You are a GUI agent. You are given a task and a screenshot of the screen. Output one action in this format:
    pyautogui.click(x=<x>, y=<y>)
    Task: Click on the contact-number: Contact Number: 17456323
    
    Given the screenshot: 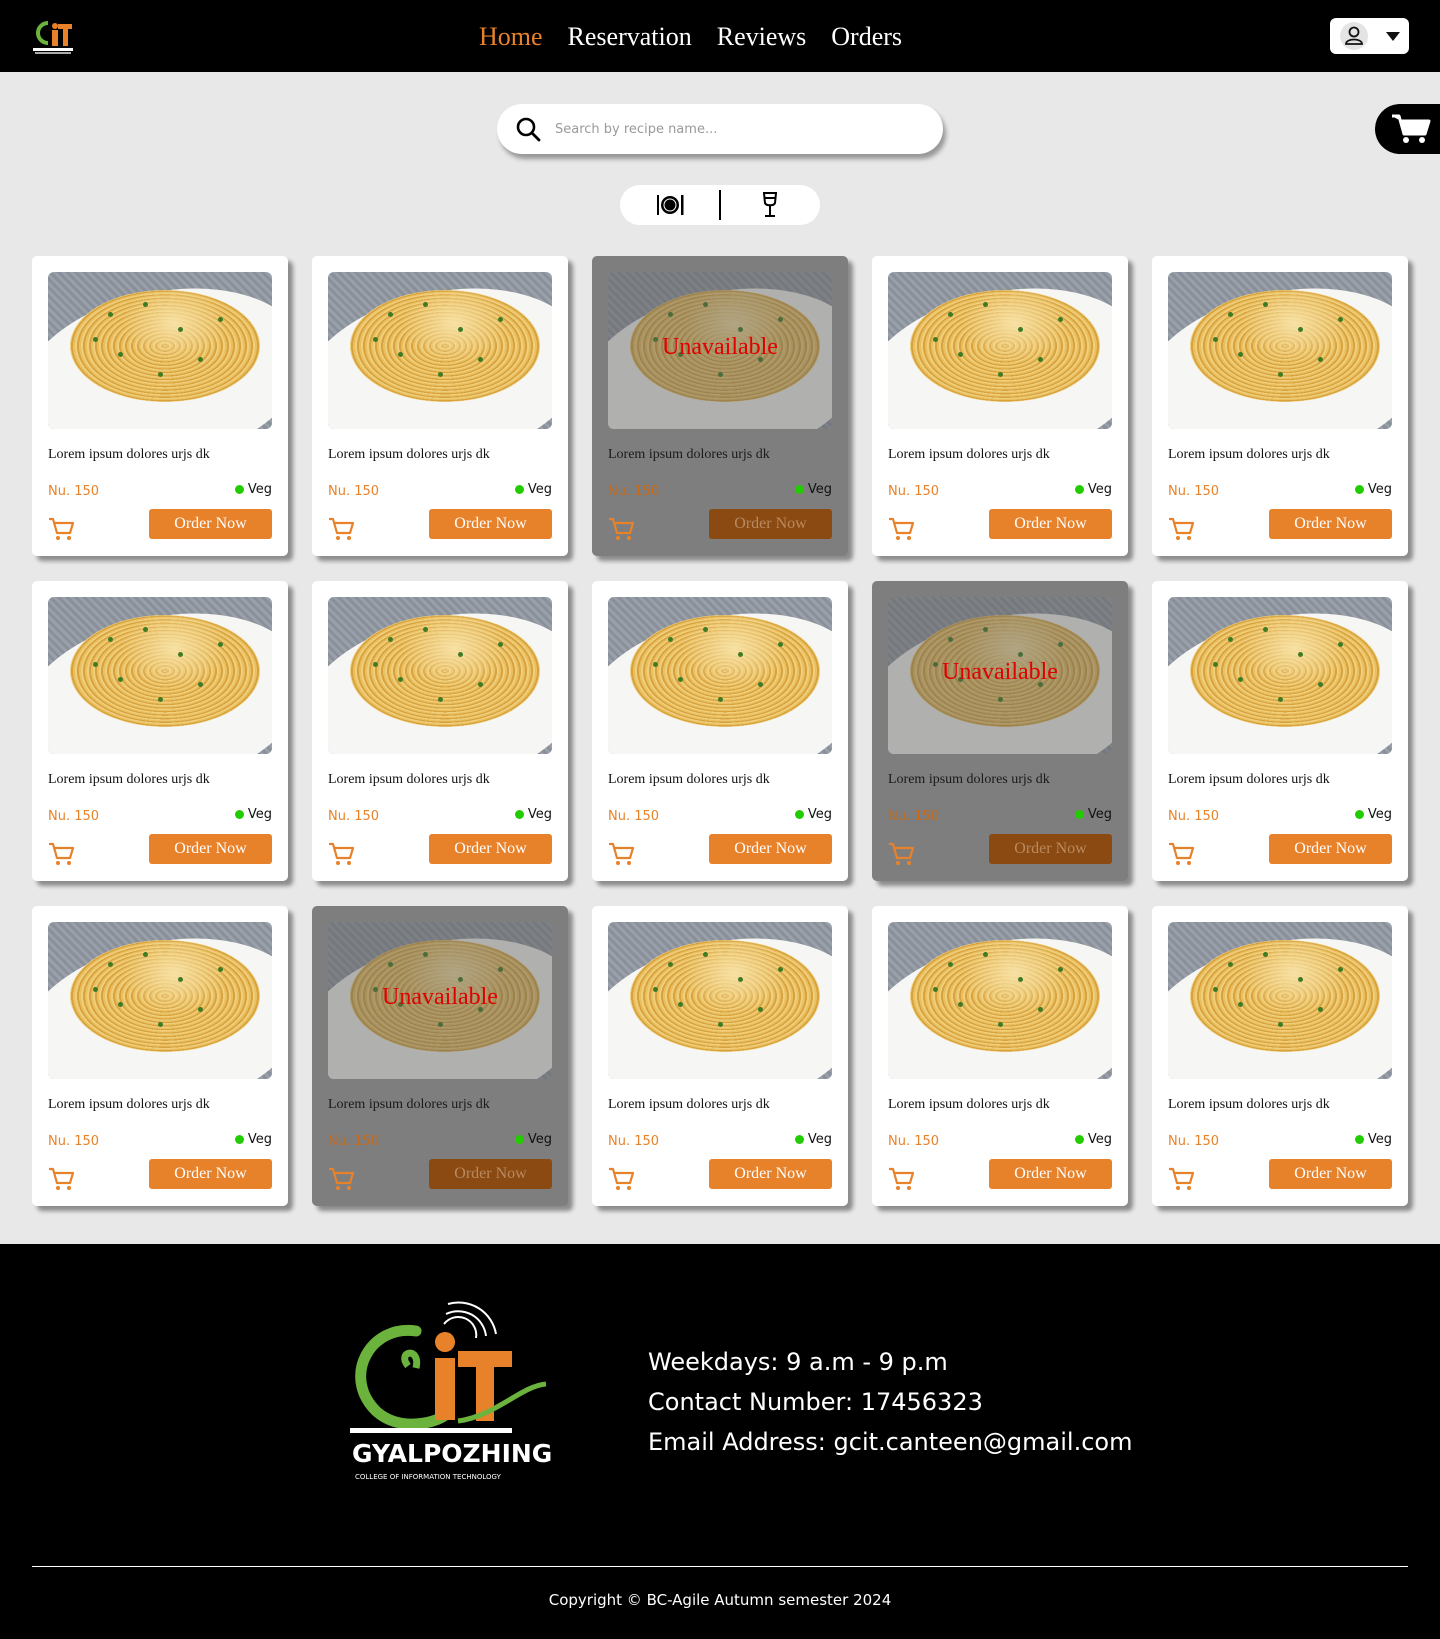 What is the action you would take?
    pyautogui.click(x=815, y=1402)
    